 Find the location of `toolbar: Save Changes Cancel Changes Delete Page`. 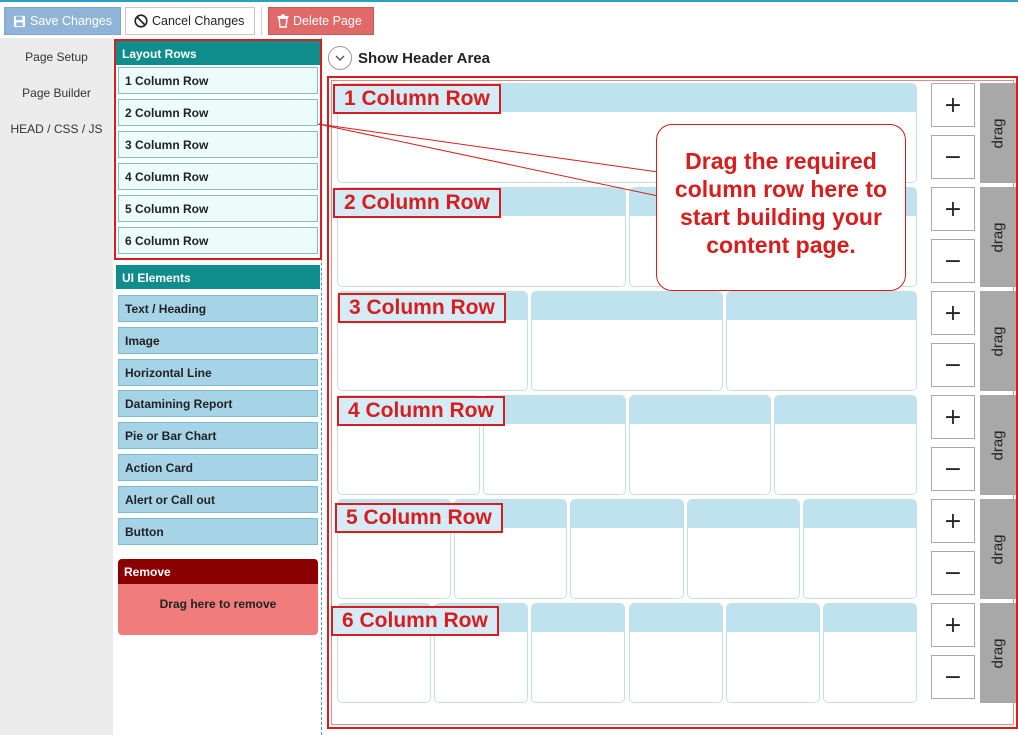

toolbar: Save Changes Cancel Changes Delete Page is located at coordinates (509, 19).